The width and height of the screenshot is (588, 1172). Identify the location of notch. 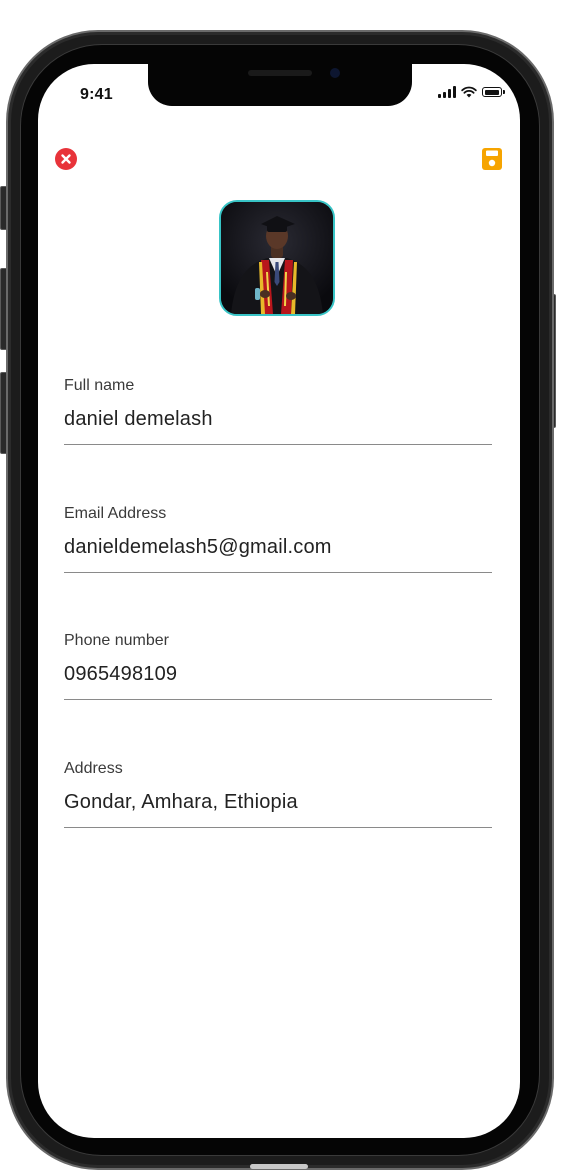
(280, 85).